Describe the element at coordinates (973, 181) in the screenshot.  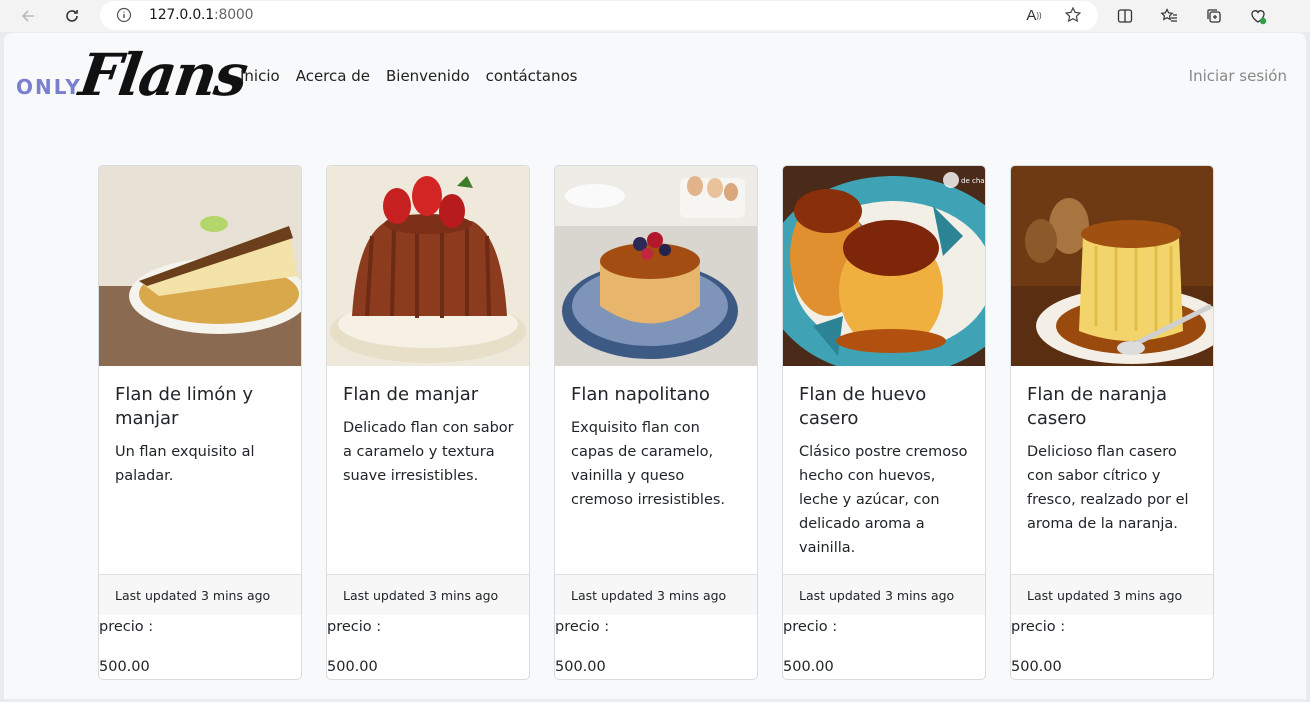
I see `watermark-text: de chapete` at that location.